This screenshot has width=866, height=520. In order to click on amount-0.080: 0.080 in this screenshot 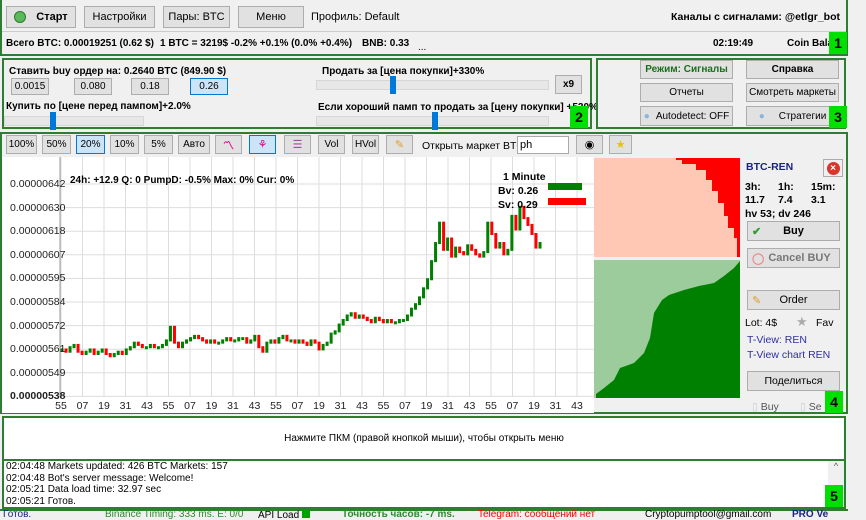, I will do `click(93, 86)`.